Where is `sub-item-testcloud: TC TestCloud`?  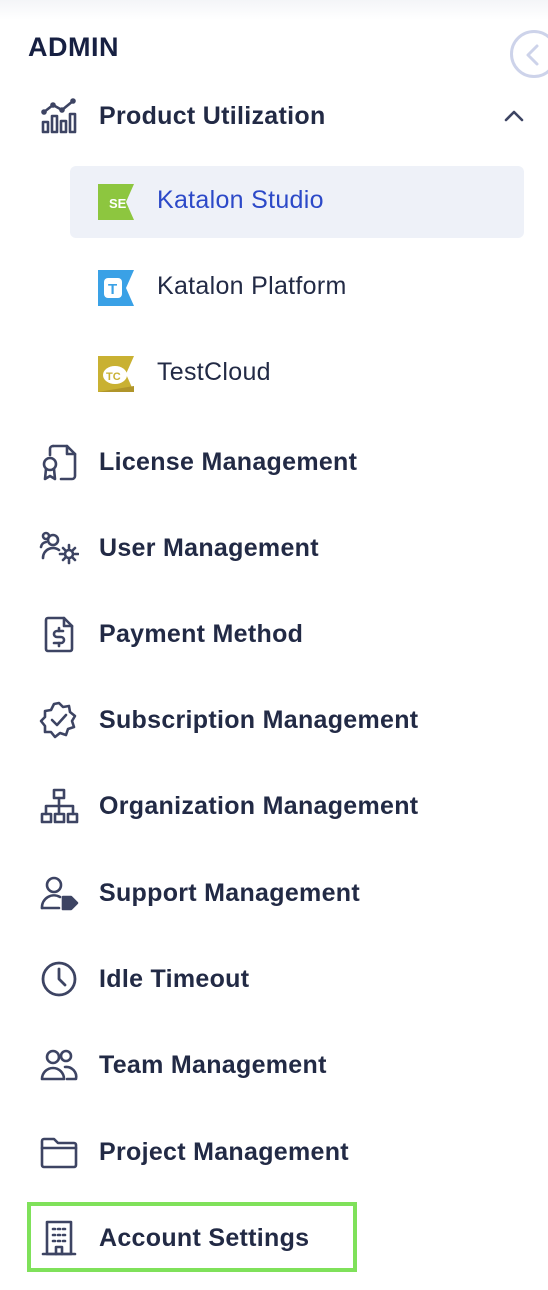
sub-item-testcloud: TC TestCloud is located at coordinates (297, 374).